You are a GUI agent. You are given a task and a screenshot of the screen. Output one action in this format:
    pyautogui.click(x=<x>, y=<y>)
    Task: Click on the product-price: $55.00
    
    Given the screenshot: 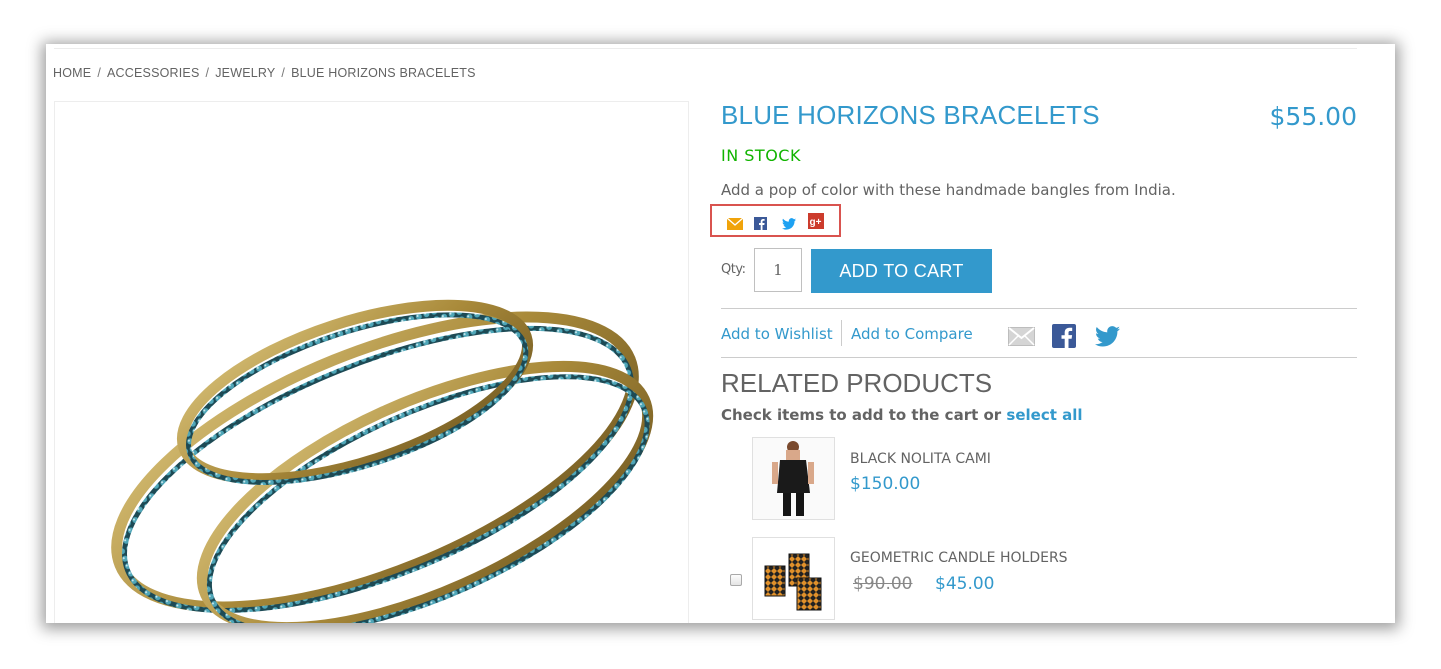 What is the action you would take?
    pyautogui.click(x=1313, y=116)
    